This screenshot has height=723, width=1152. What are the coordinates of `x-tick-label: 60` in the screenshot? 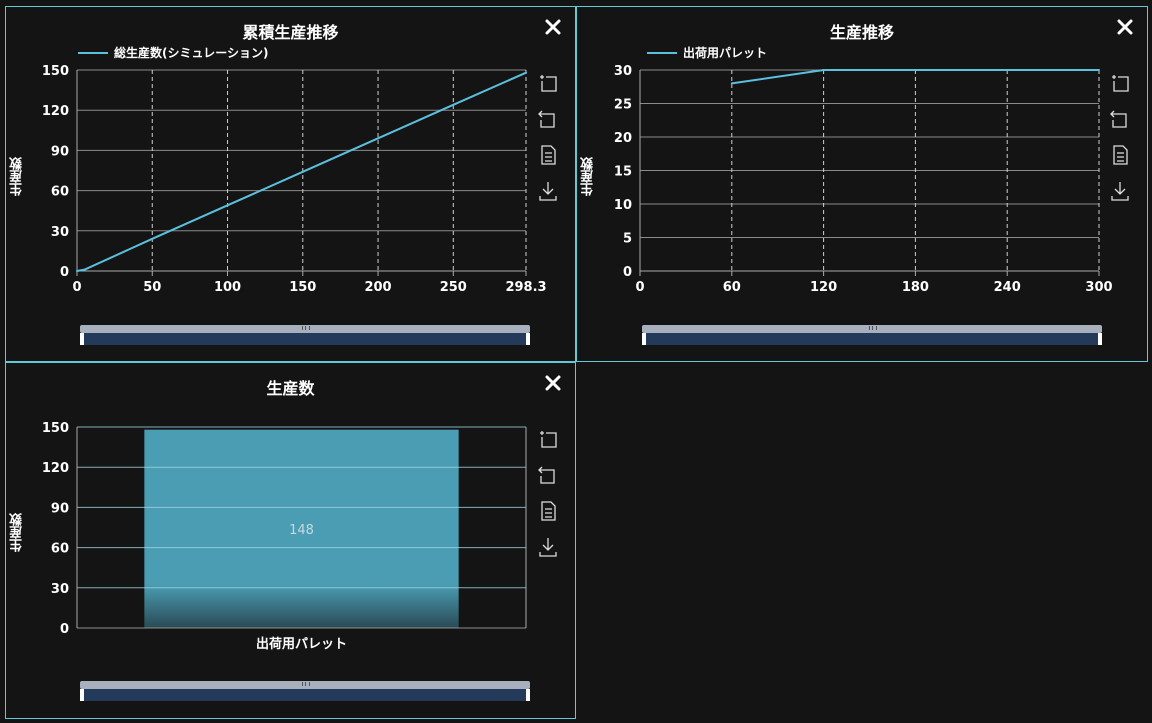 It's located at (732, 287).